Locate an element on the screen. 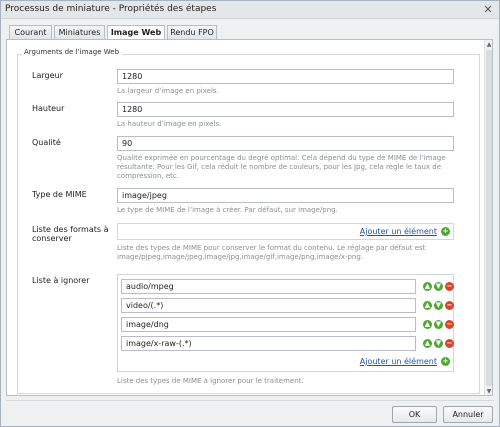 This screenshot has height=427, width=500. ignore-list-add-link: Ajouter un élément is located at coordinates (398, 361).